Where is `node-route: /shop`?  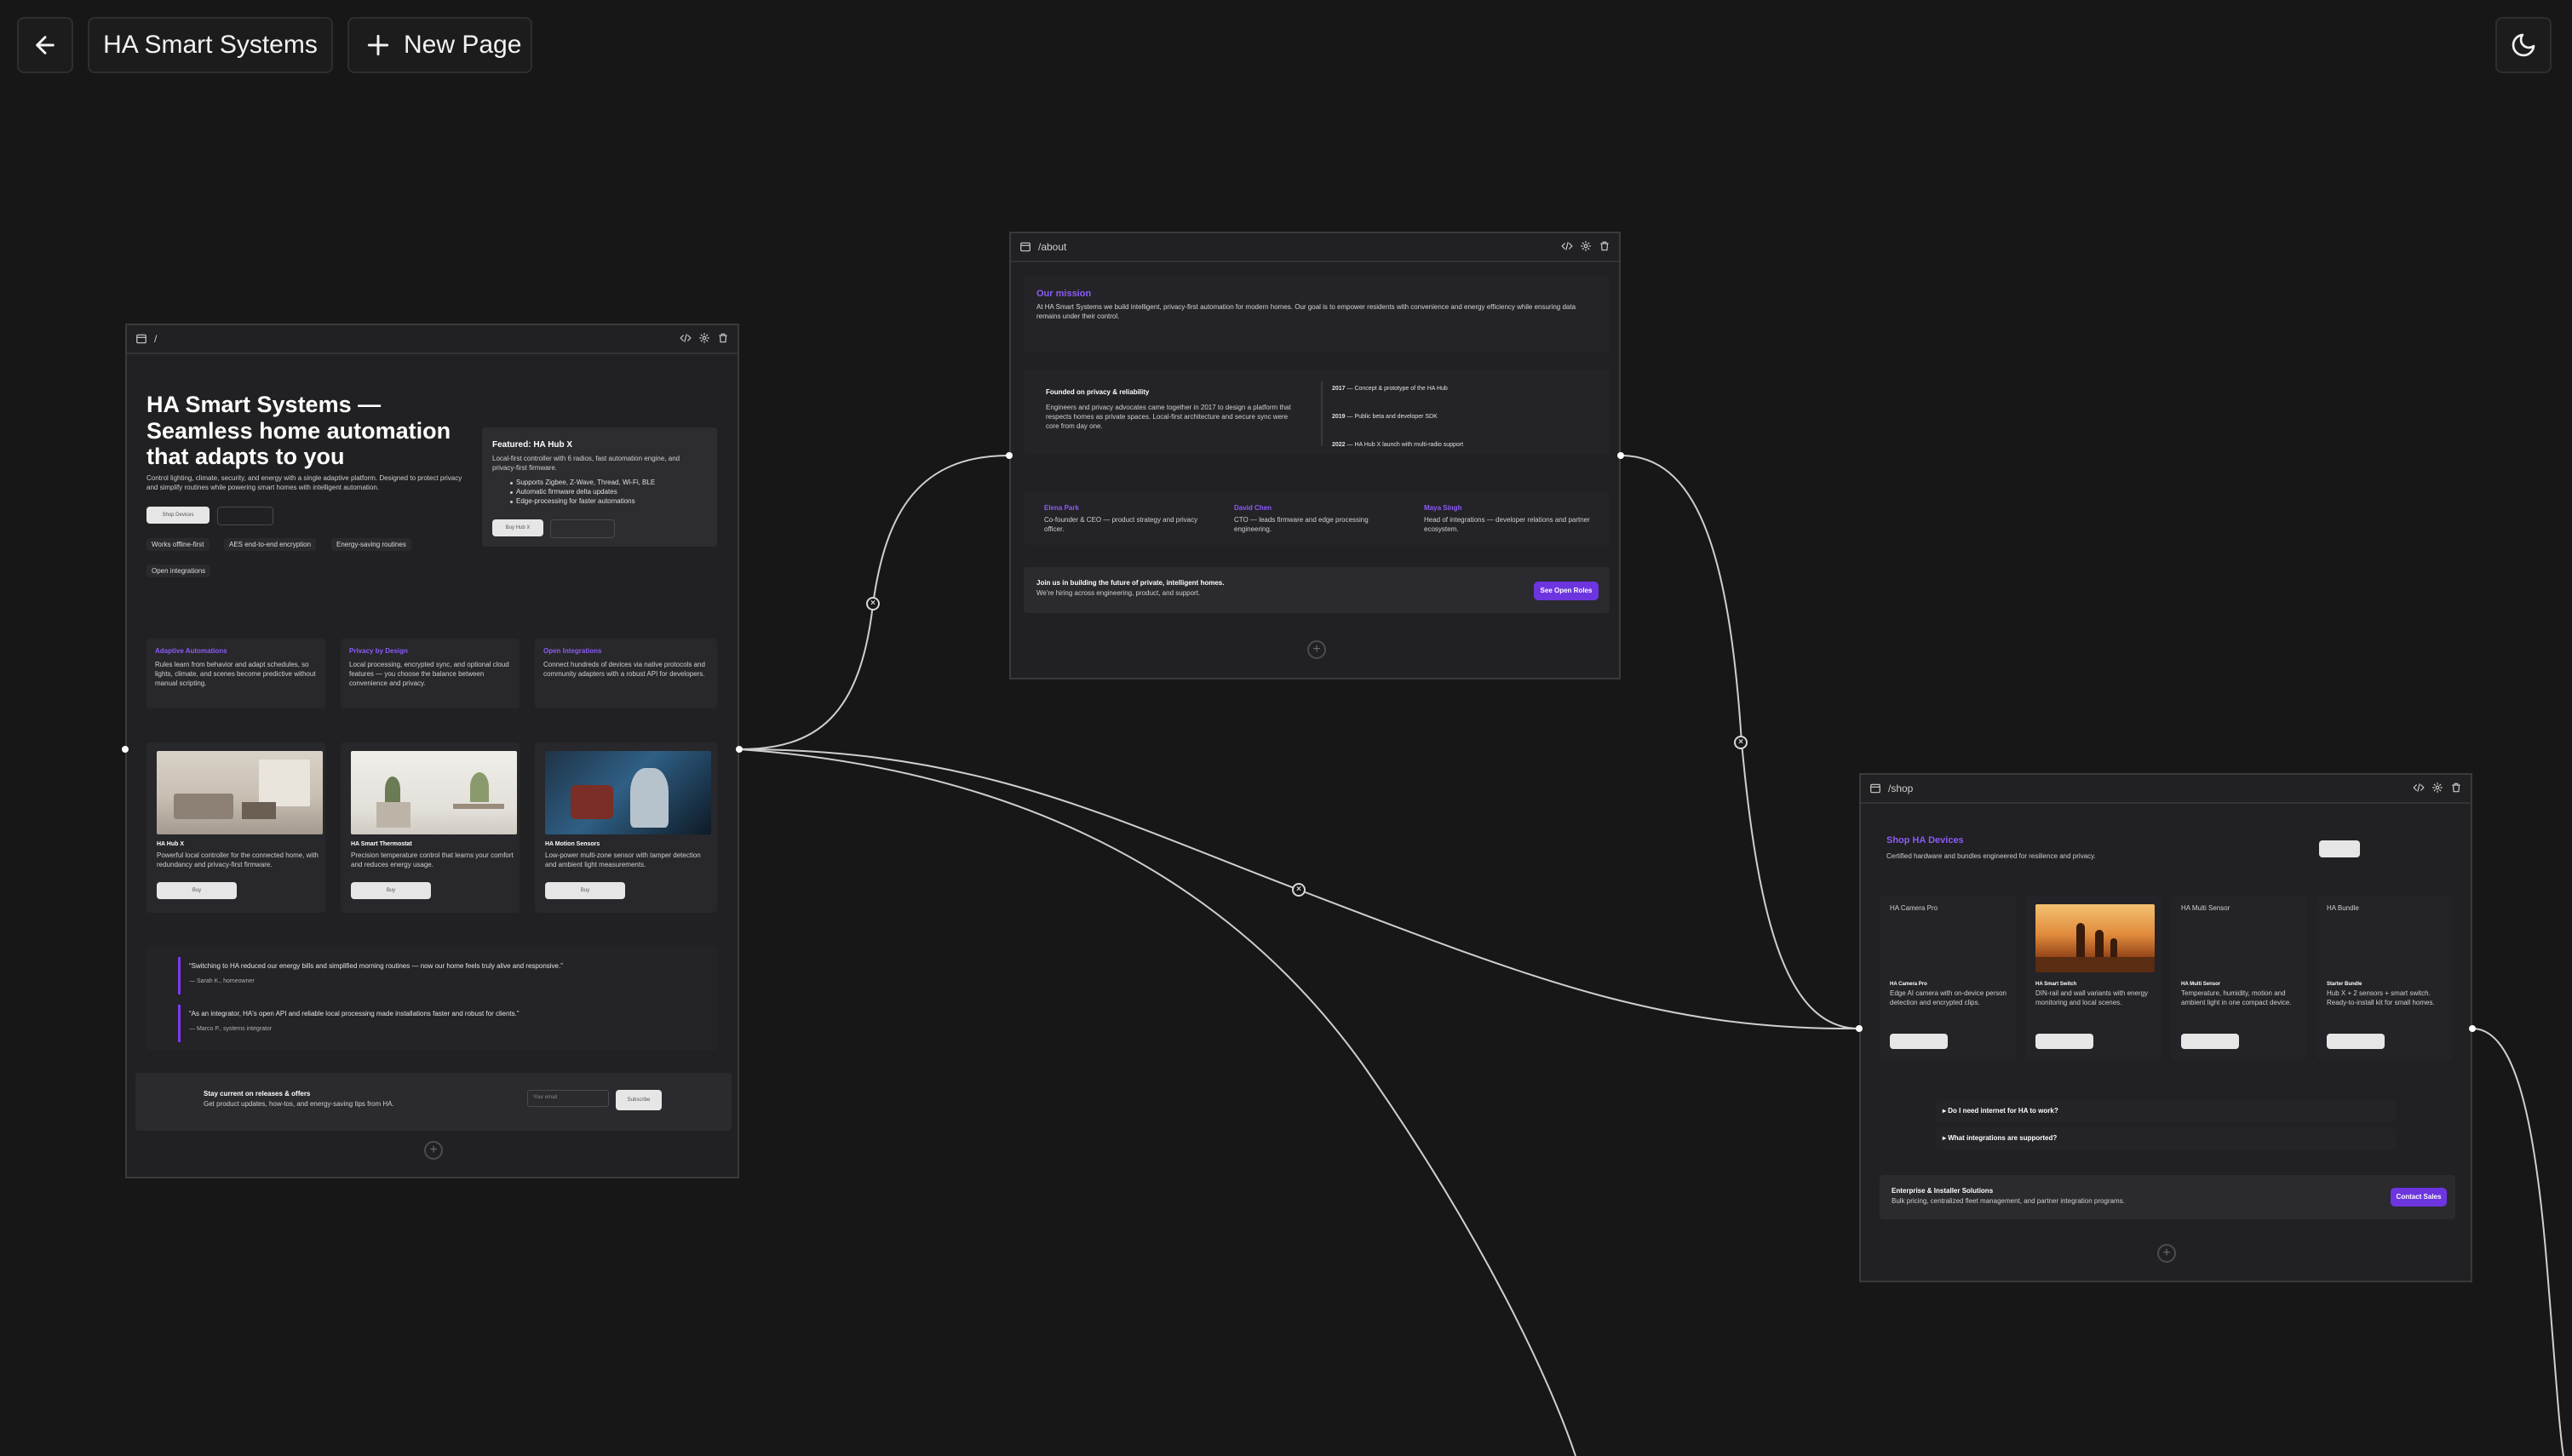 node-route: /shop is located at coordinates (1901, 788).